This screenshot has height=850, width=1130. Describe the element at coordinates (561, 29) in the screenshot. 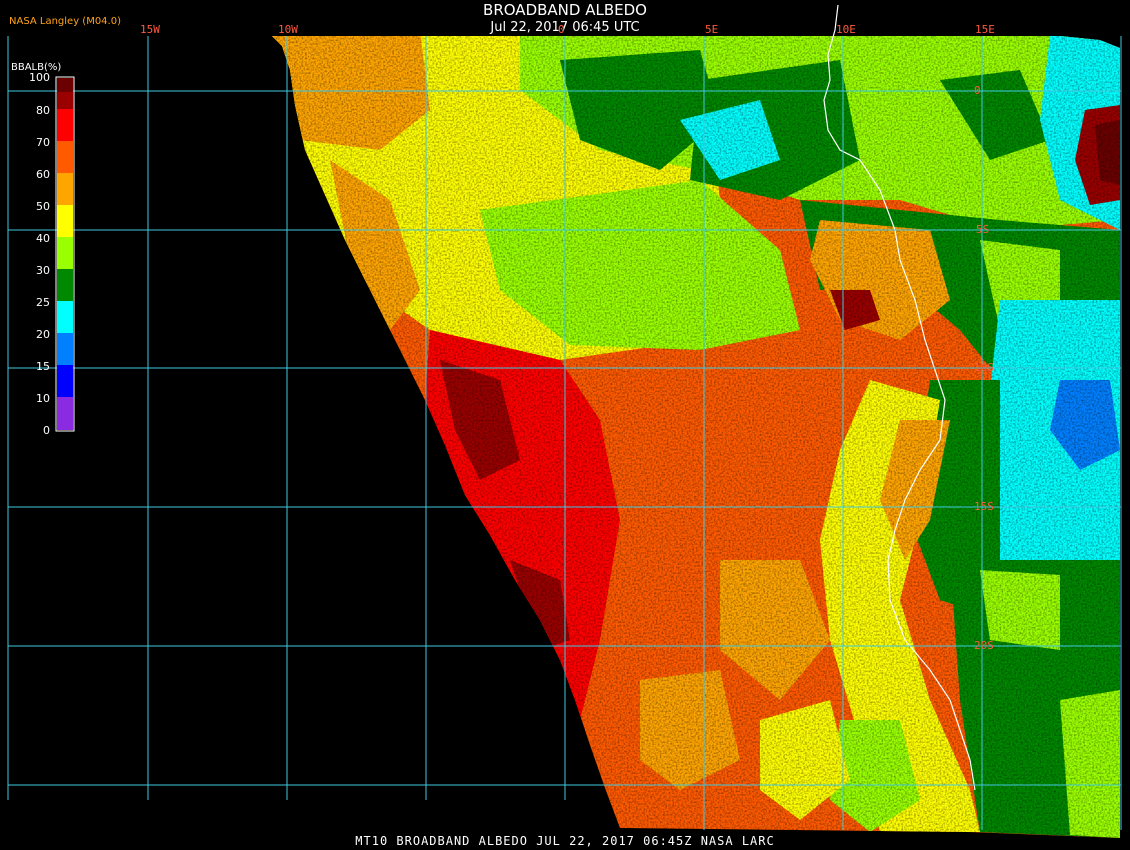

I see `longitude-label: 0` at that location.